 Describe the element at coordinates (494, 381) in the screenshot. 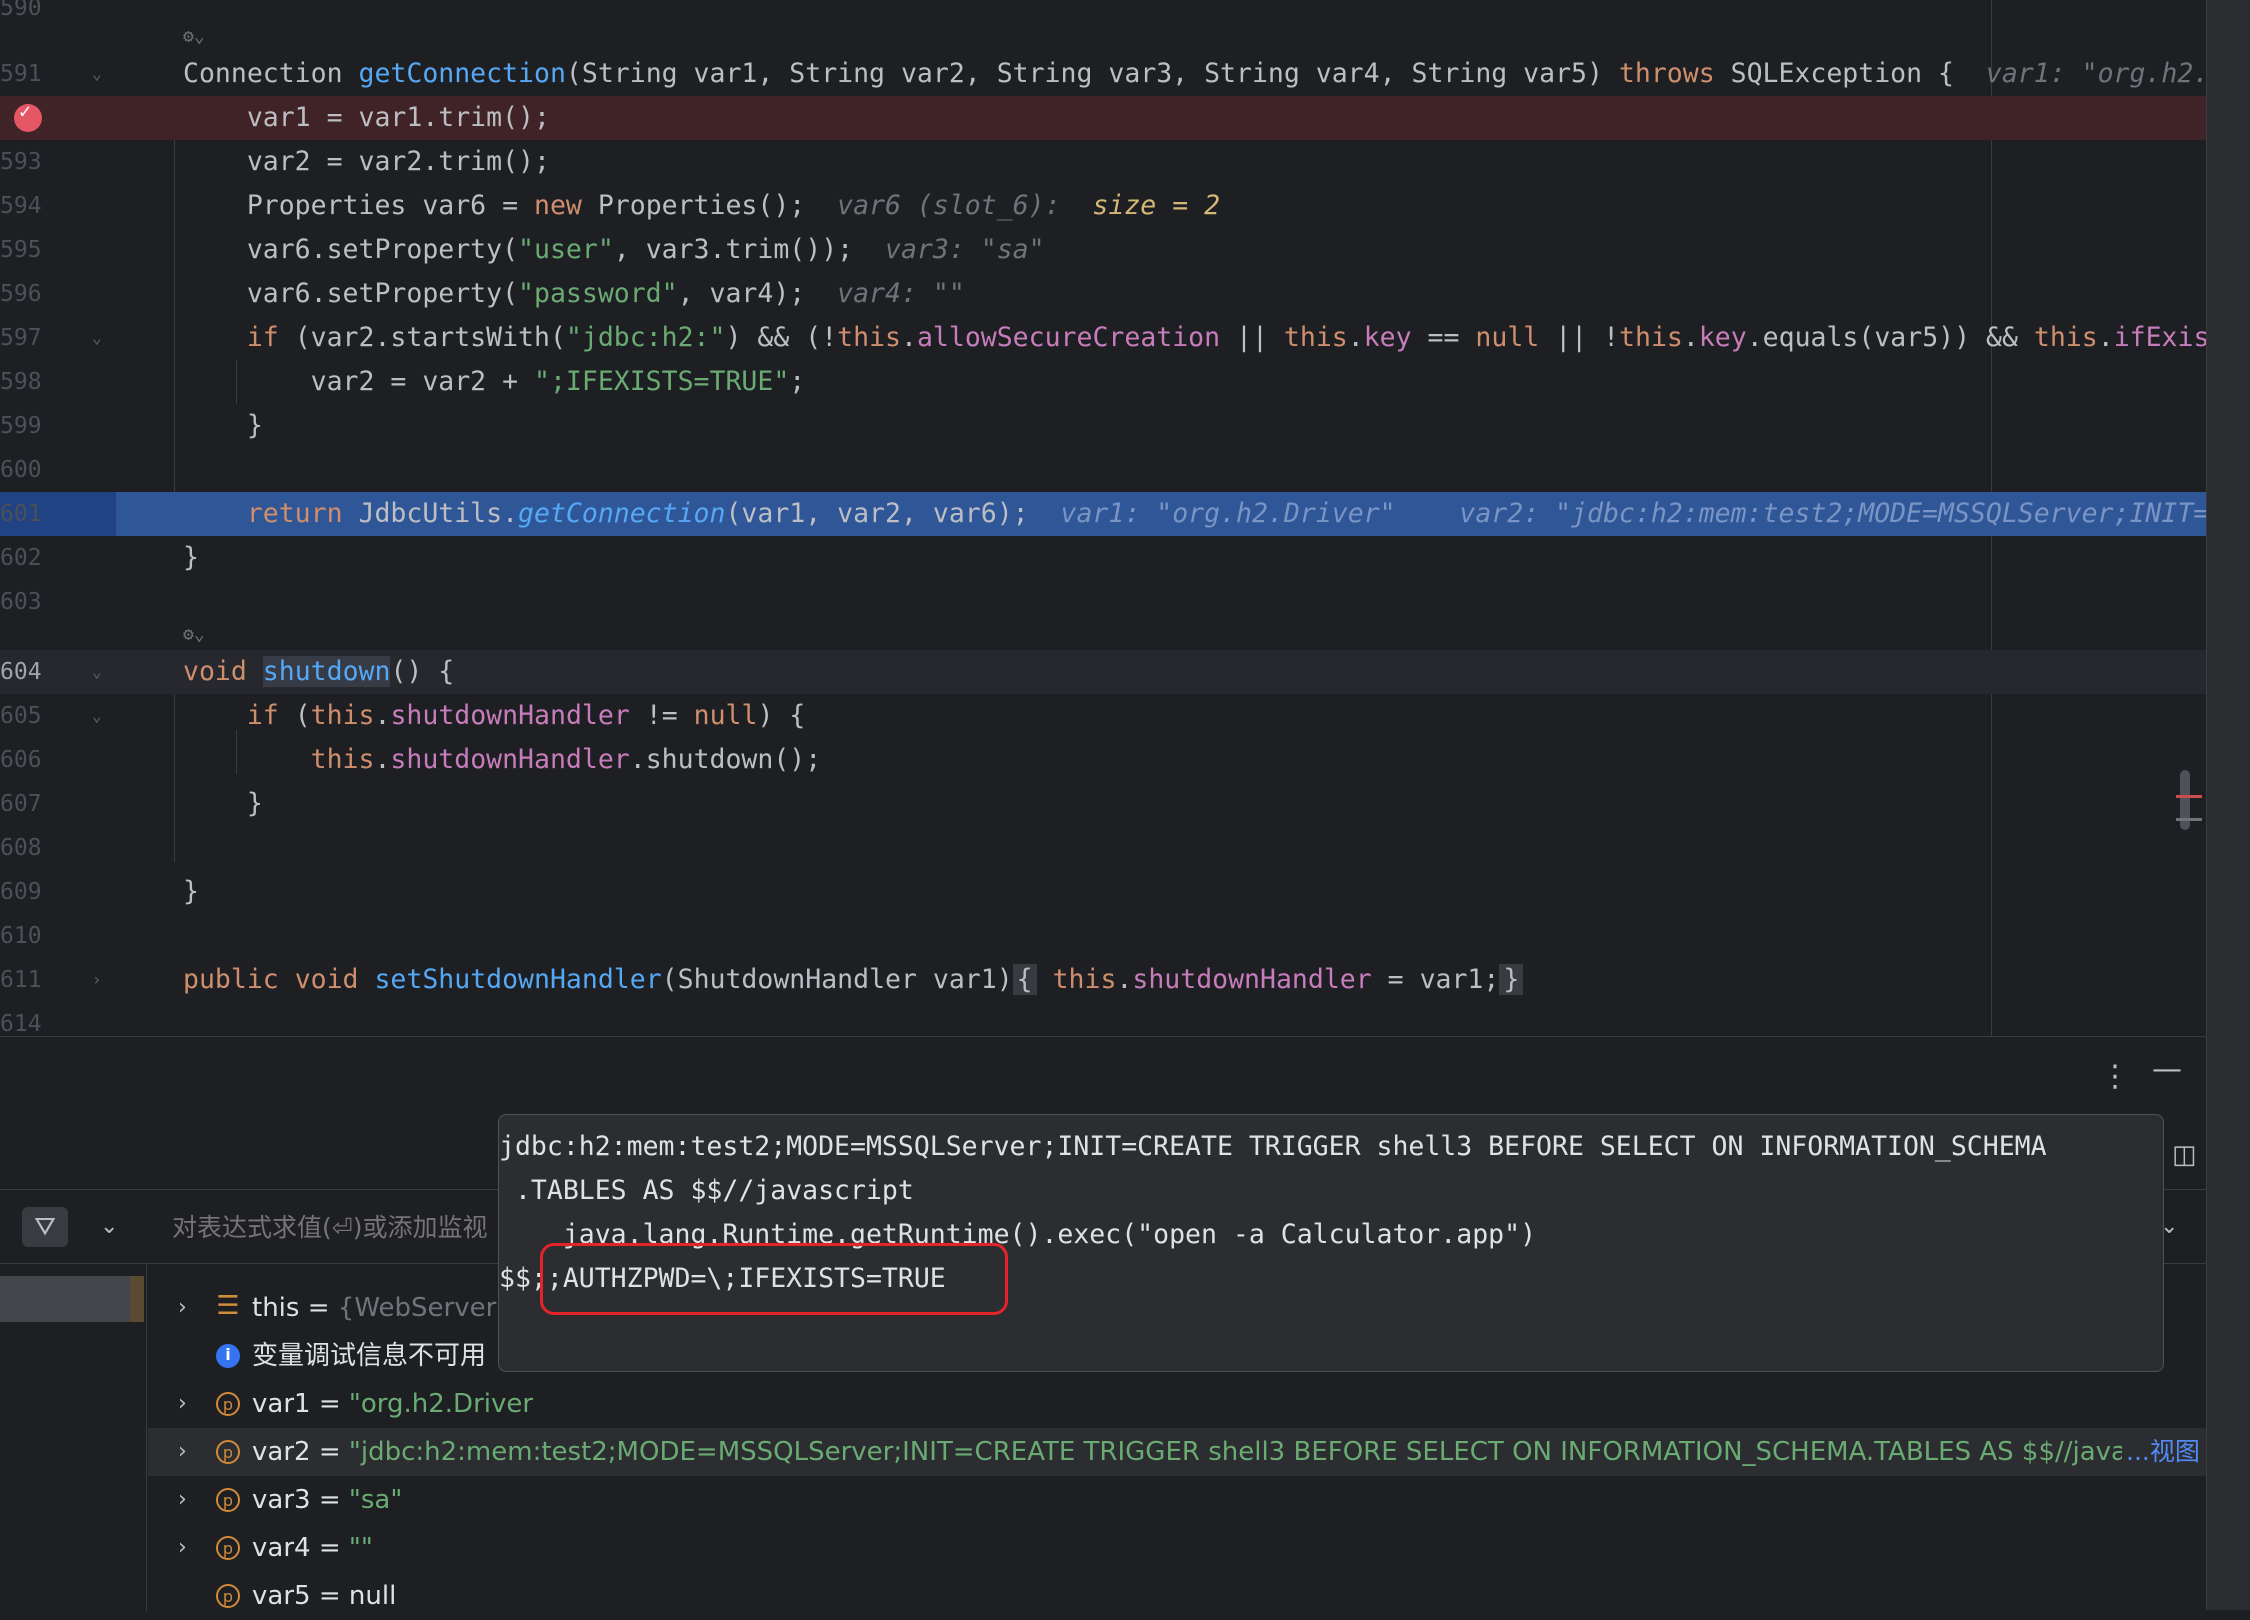

I see `code-text: var2 = var2 + ";IFEXISTS=TRUE";` at that location.